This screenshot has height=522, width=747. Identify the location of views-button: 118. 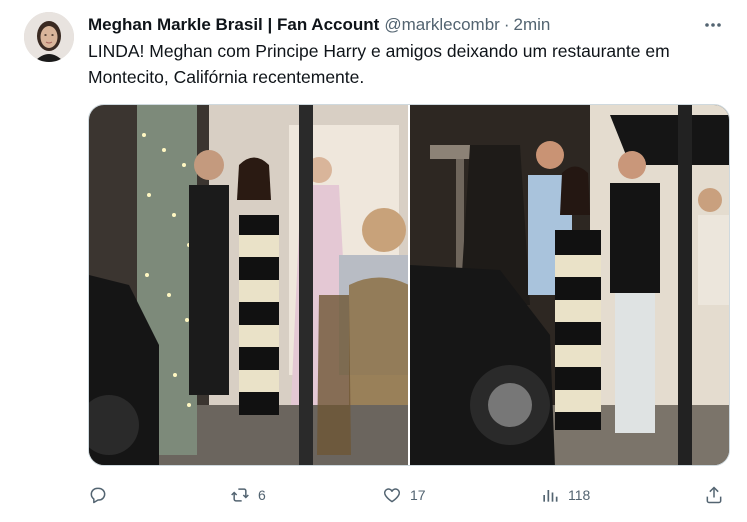
(565, 495).